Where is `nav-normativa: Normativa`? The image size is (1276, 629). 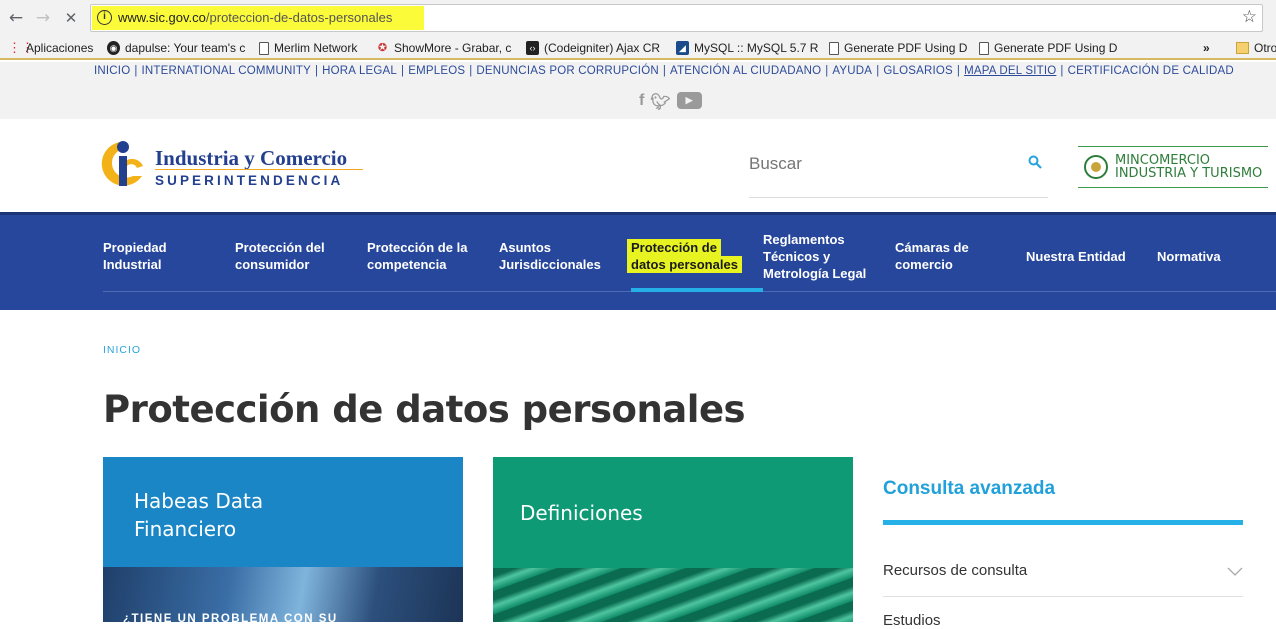
nav-normativa: Normativa is located at coordinates (1189, 256).